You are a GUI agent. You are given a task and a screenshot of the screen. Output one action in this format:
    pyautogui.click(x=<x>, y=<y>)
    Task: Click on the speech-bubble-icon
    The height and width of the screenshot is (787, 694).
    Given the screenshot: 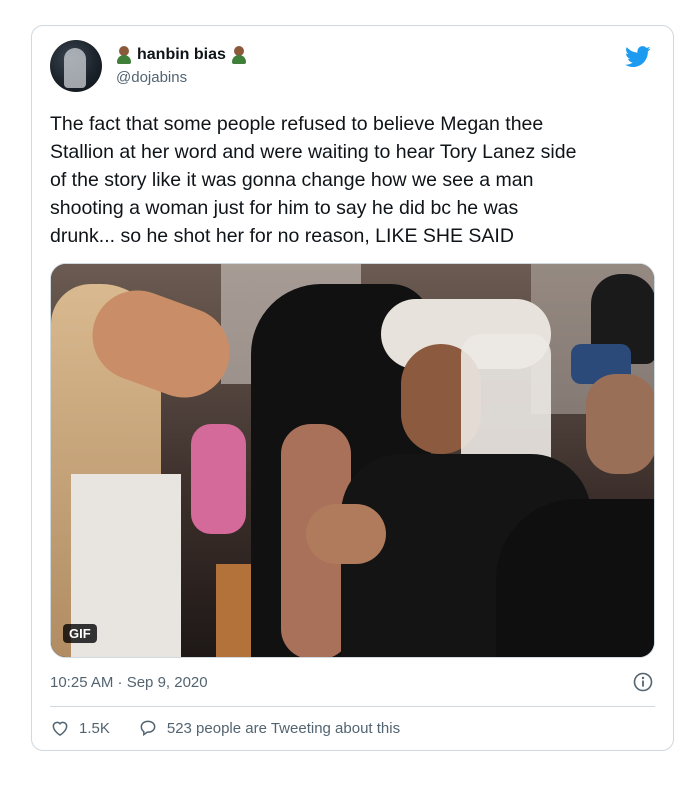 What is the action you would take?
    pyautogui.click(x=148, y=728)
    